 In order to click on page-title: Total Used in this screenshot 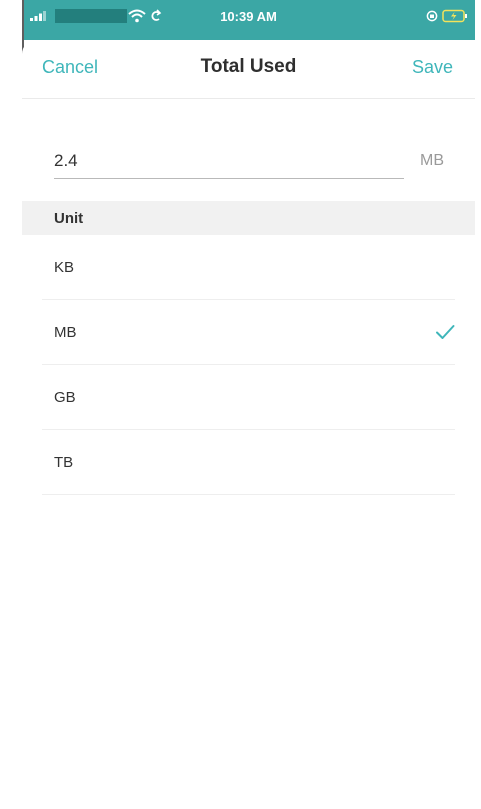, I will do `click(248, 66)`.